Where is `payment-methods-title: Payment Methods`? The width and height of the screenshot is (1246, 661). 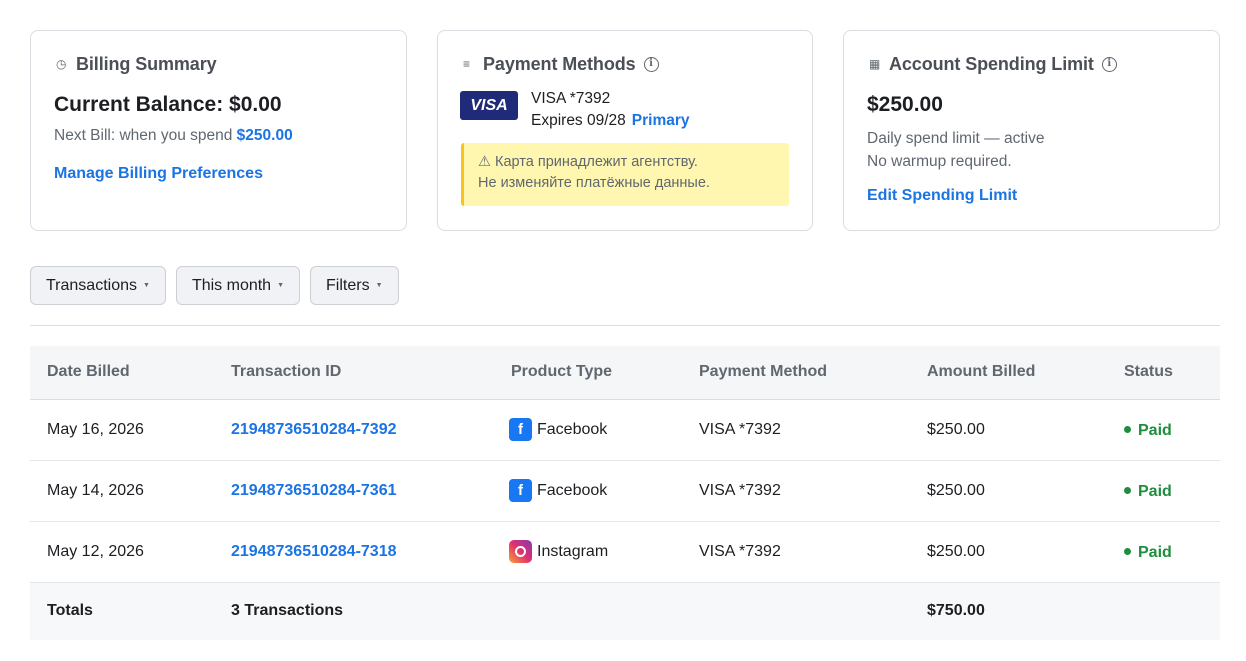 payment-methods-title: Payment Methods is located at coordinates (559, 63).